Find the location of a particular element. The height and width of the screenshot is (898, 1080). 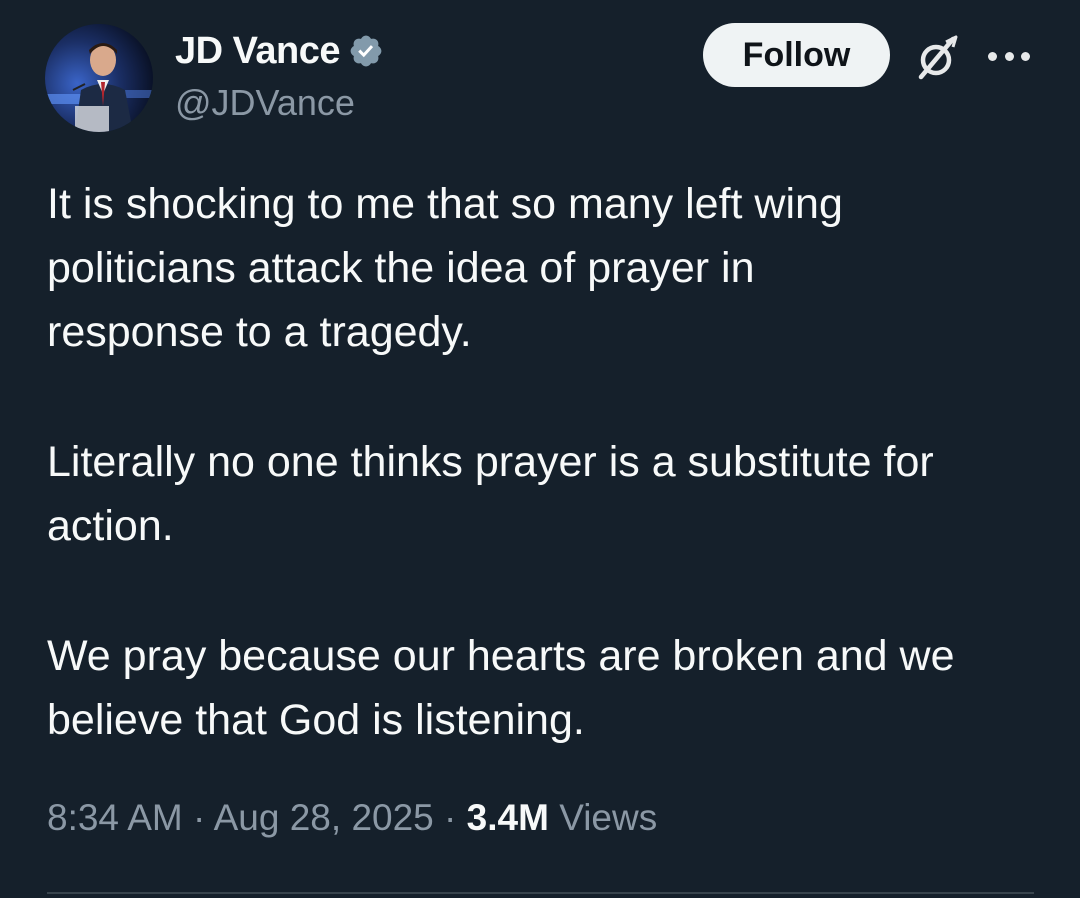

verified-badge-icon is located at coordinates (366, 51).